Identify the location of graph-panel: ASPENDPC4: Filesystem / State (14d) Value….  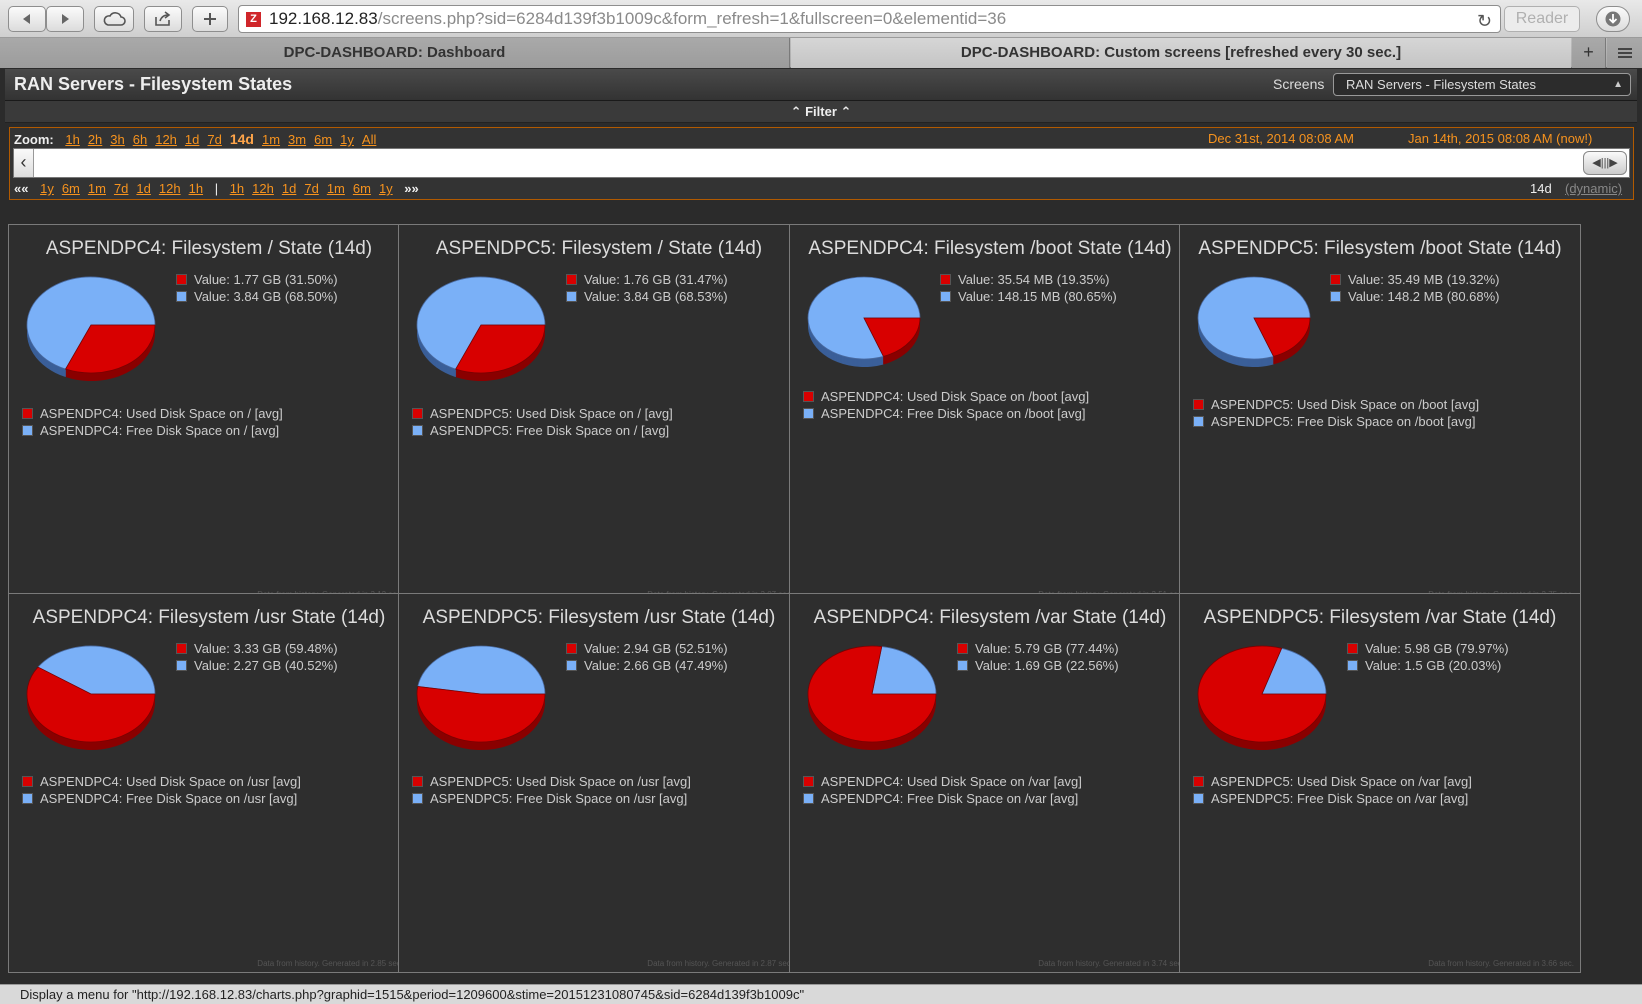
(209, 414).